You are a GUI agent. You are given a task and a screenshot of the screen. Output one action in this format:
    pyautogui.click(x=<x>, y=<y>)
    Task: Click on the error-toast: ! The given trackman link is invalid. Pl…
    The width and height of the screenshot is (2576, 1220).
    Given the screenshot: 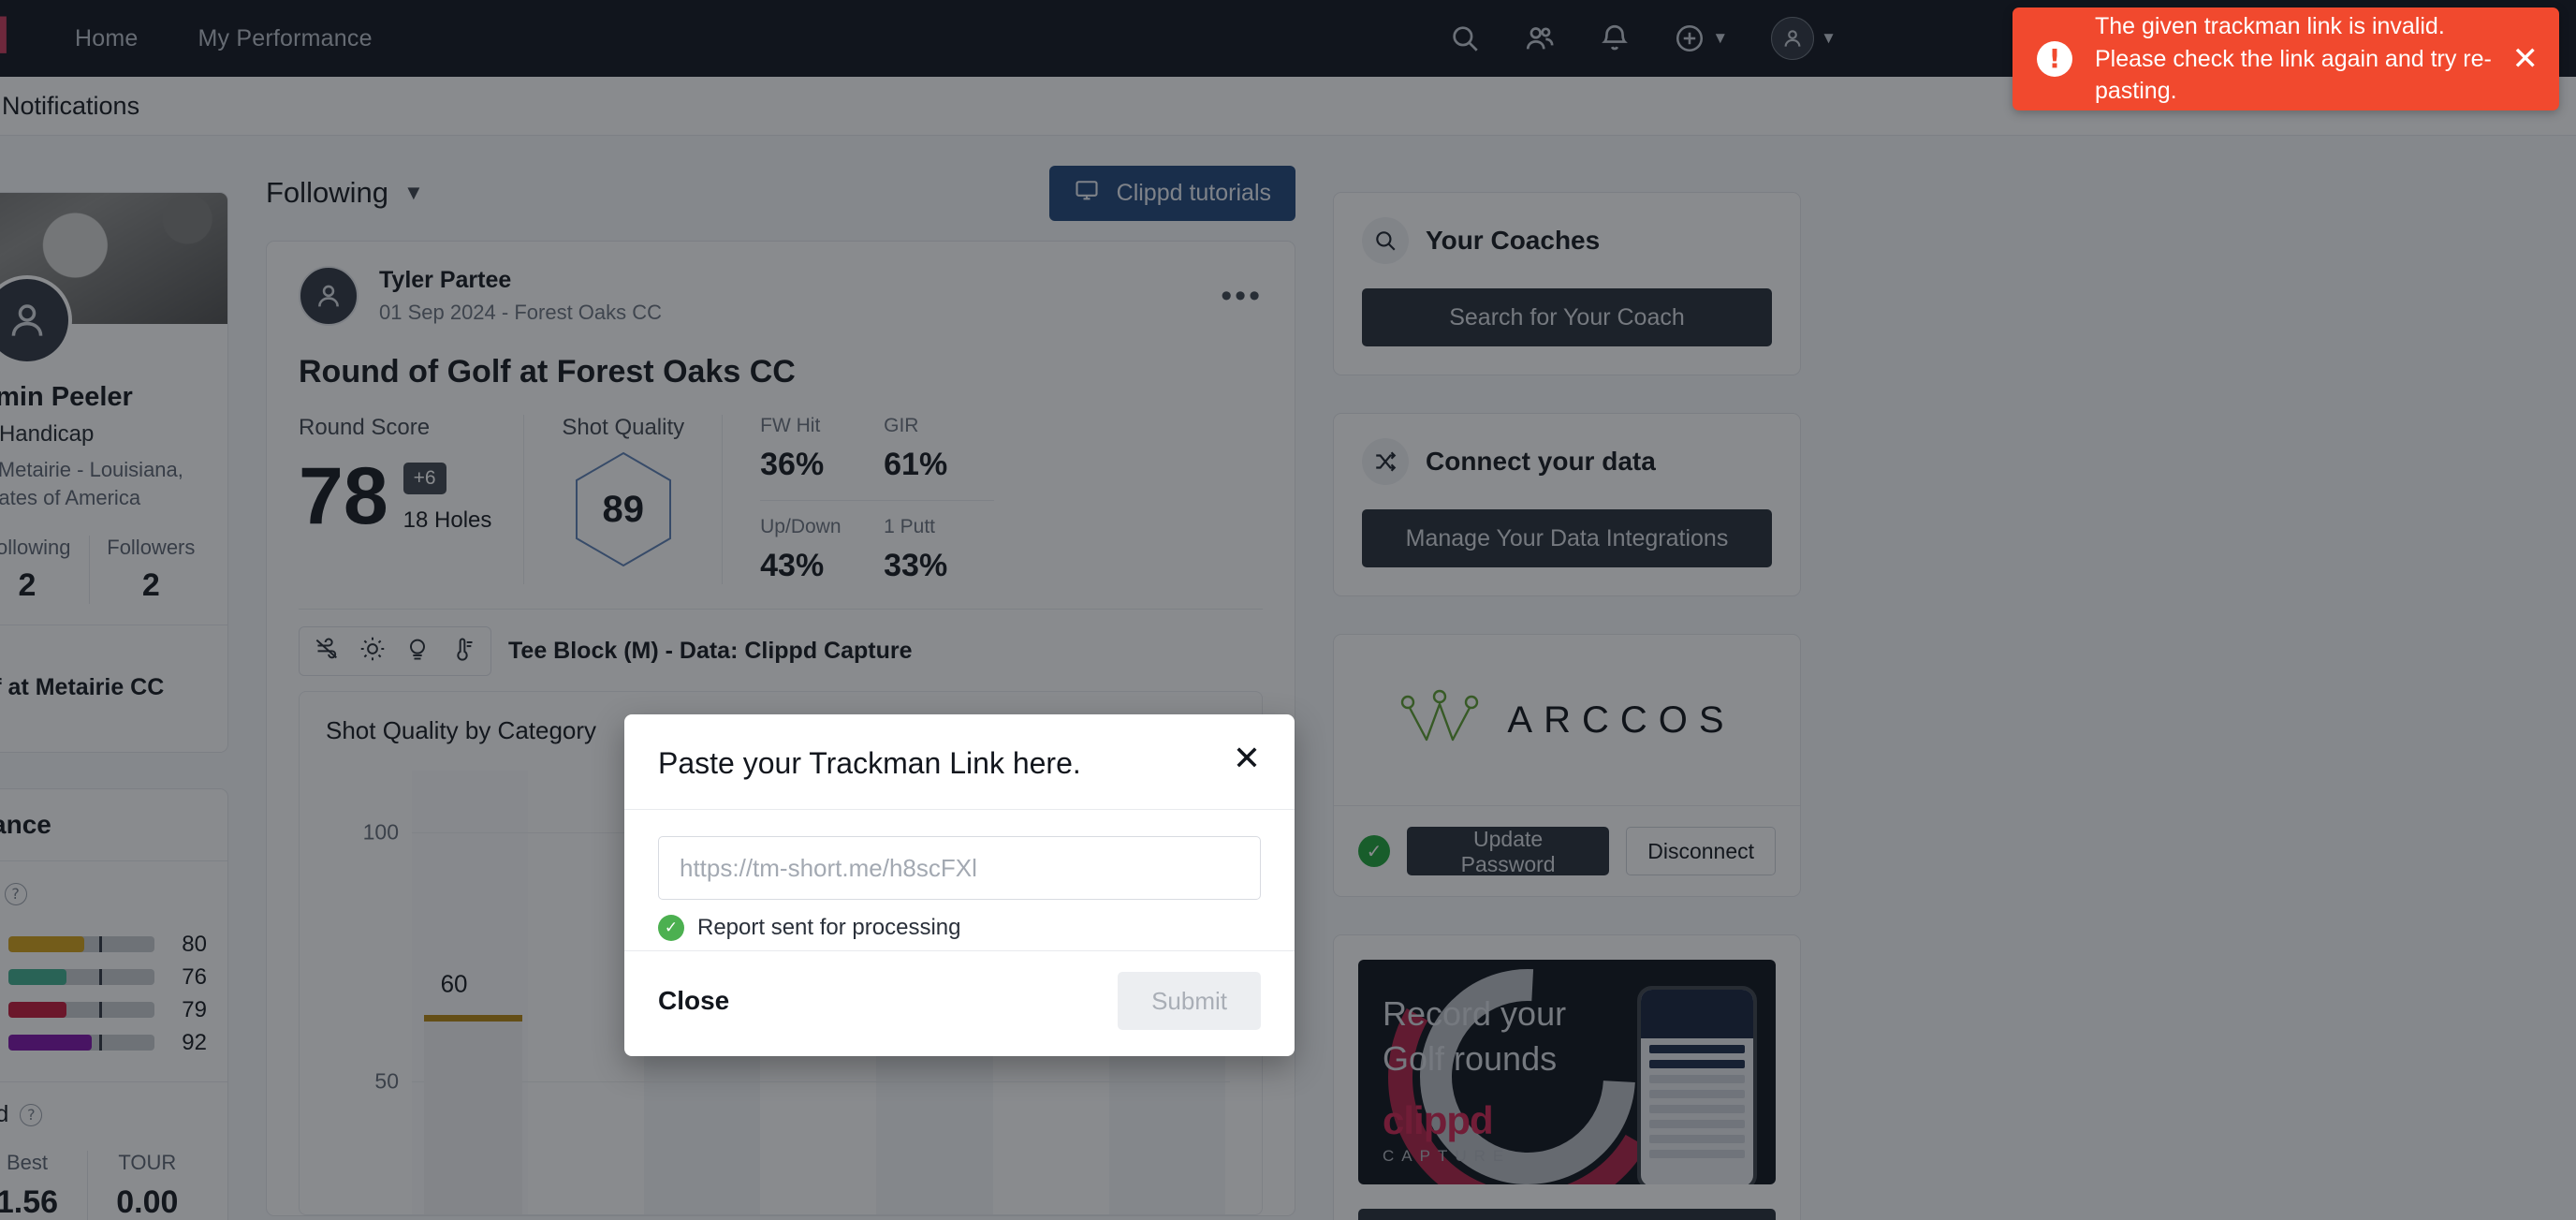 What is the action you would take?
    pyautogui.click(x=2285, y=58)
    